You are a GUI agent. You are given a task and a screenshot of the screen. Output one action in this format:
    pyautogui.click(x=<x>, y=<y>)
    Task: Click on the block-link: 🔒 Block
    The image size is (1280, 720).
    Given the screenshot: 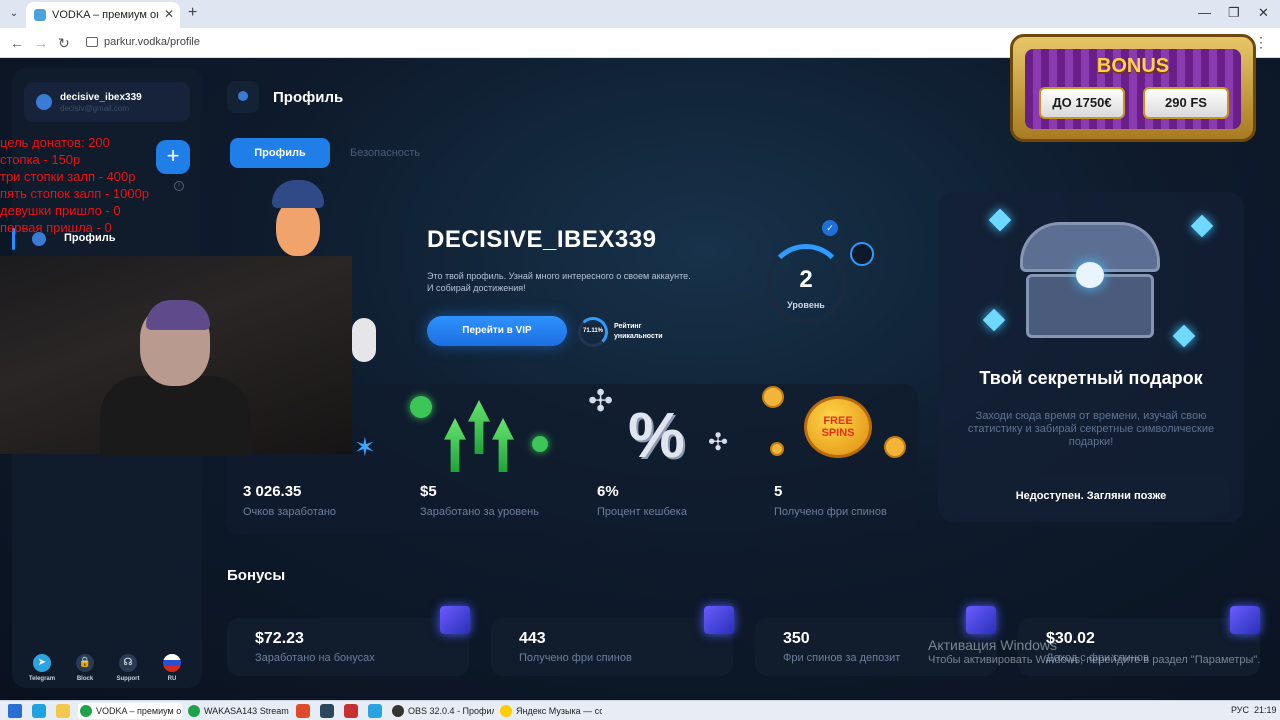 What is the action you would take?
    pyautogui.click(x=85, y=668)
    